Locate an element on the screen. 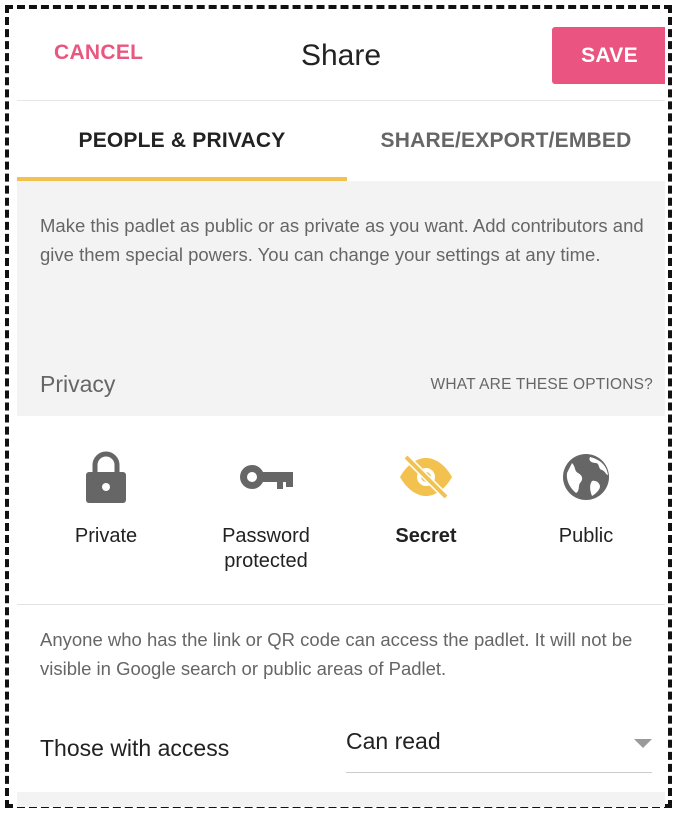 The image size is (681, 817). eye-off-icon is located at coordinates (426, 477).